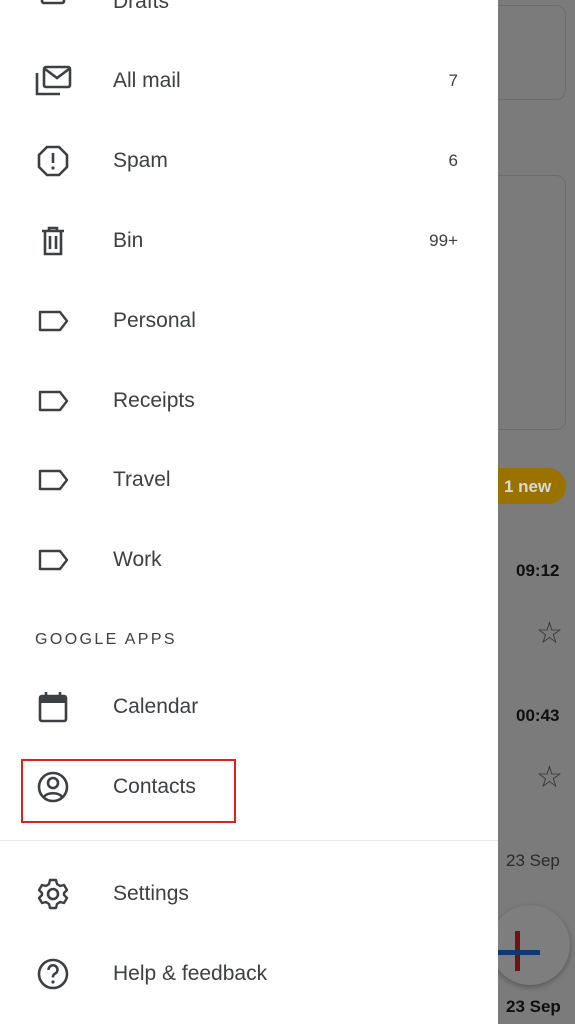 Image resolution: width=575 pixels, height=1024 pixels. What do you see at coordinates (249, 840) in the screenshot?
I see `divider` at bounding box center [249, 840].